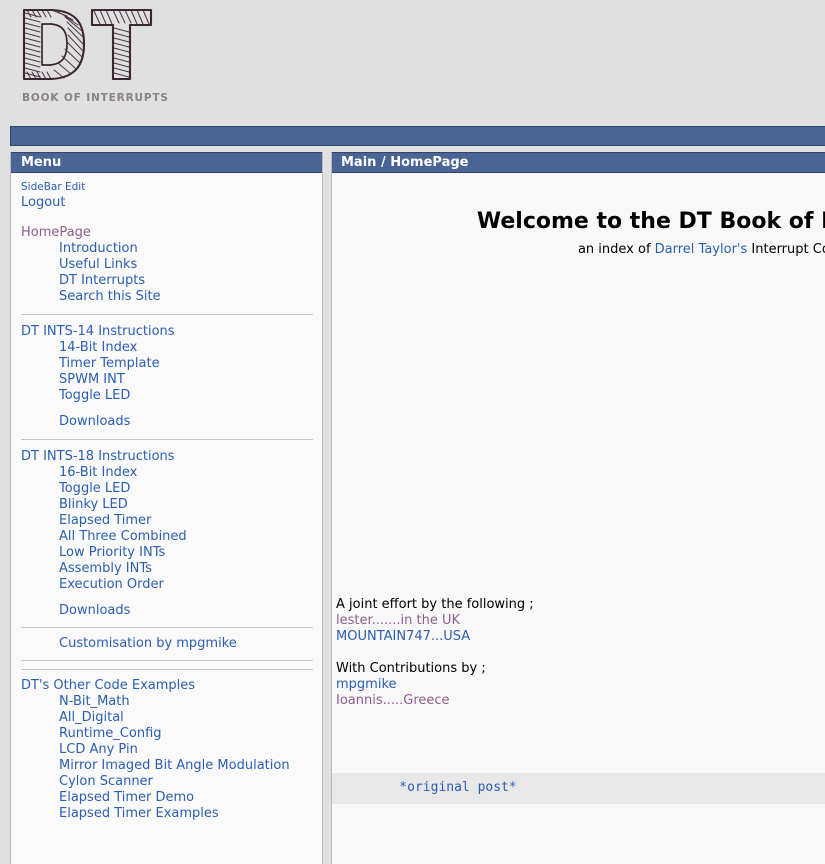 This screenshot has width=825, height=864. I want to click on sidebar-item-spwm-int: SPWM INT, so click(166, 380).